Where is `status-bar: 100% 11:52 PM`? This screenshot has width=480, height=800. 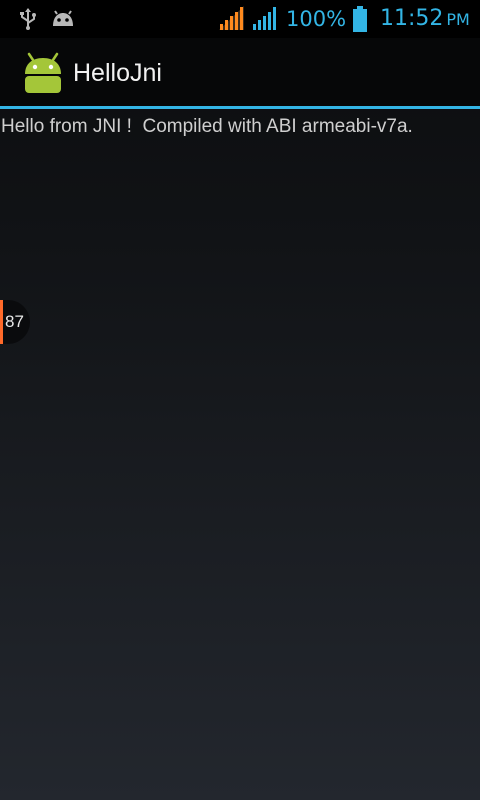
status-bar: 100% 11:52 PM is located at coordinates (240, 19).